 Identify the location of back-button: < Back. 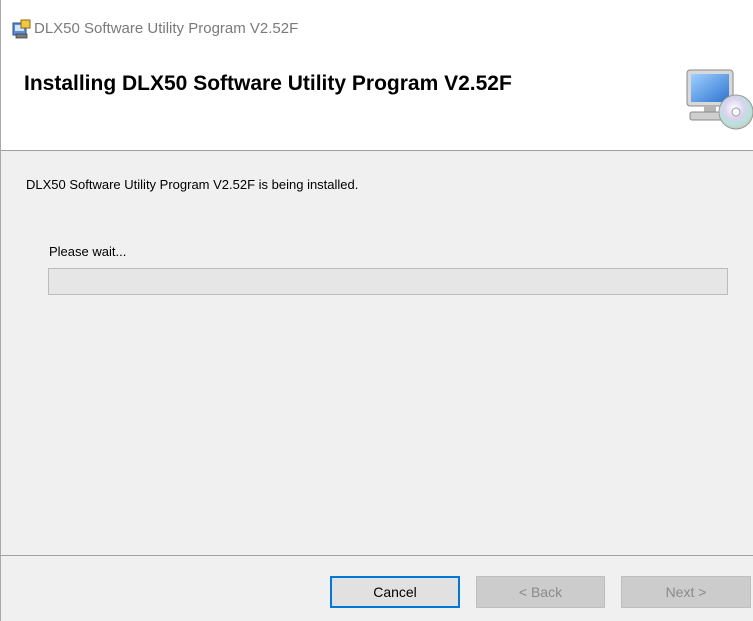
(540, 592).